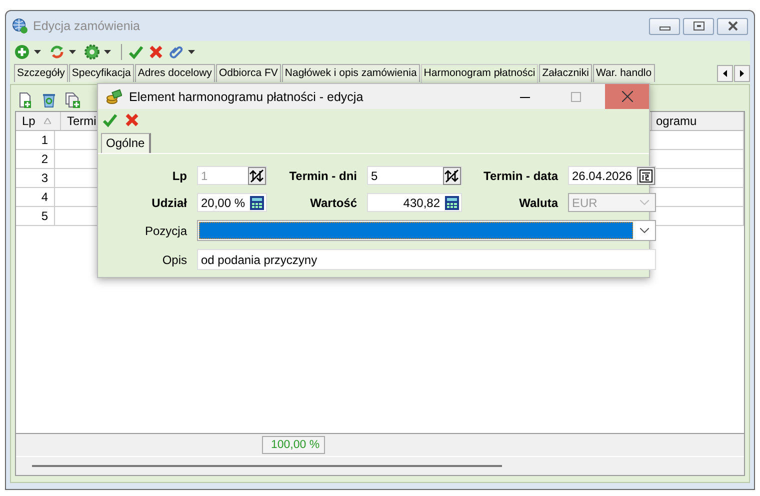  I want to click on column-header: ogramu, so click(698, 121).